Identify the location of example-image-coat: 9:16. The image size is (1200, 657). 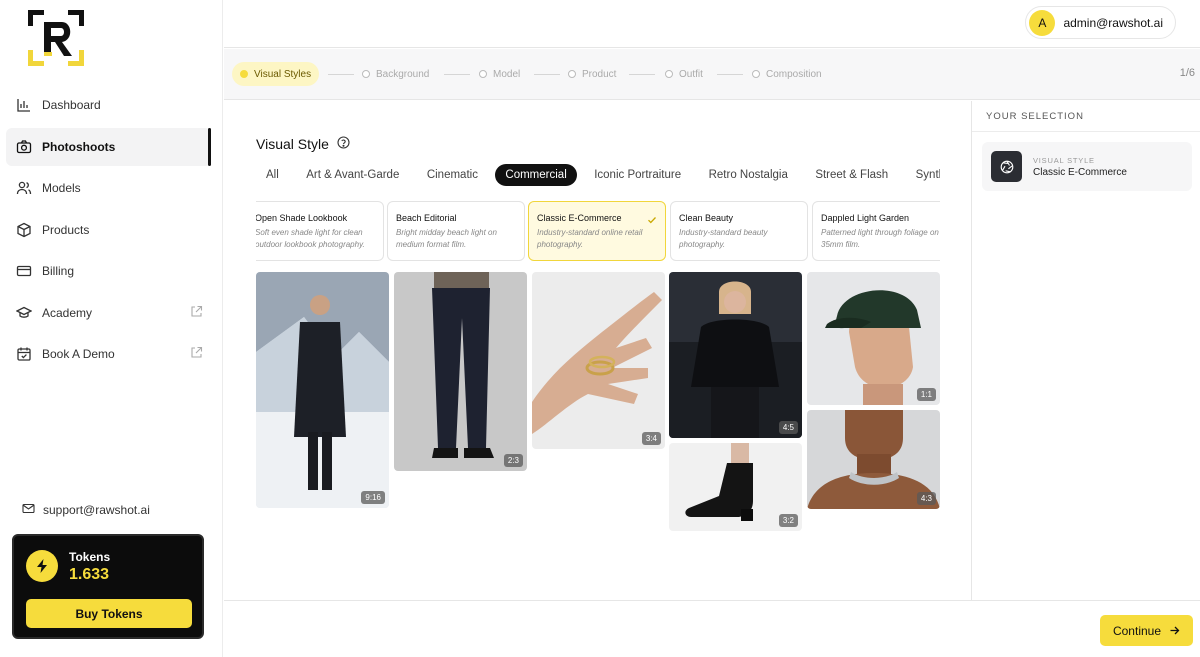
(322, 390).